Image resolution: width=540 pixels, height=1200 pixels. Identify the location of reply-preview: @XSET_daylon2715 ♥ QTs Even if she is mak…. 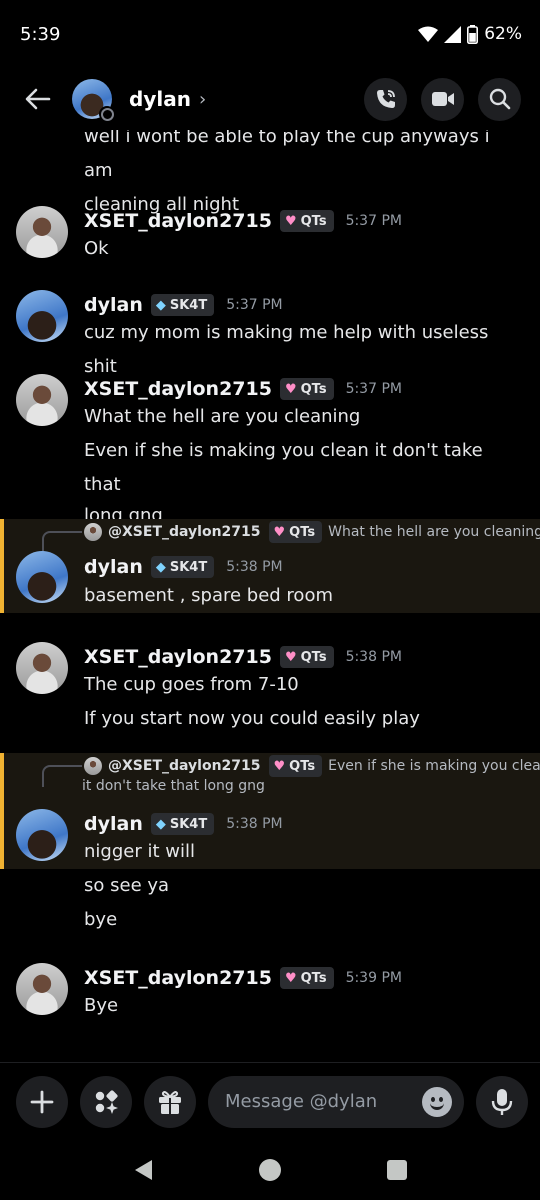
(312, 766).